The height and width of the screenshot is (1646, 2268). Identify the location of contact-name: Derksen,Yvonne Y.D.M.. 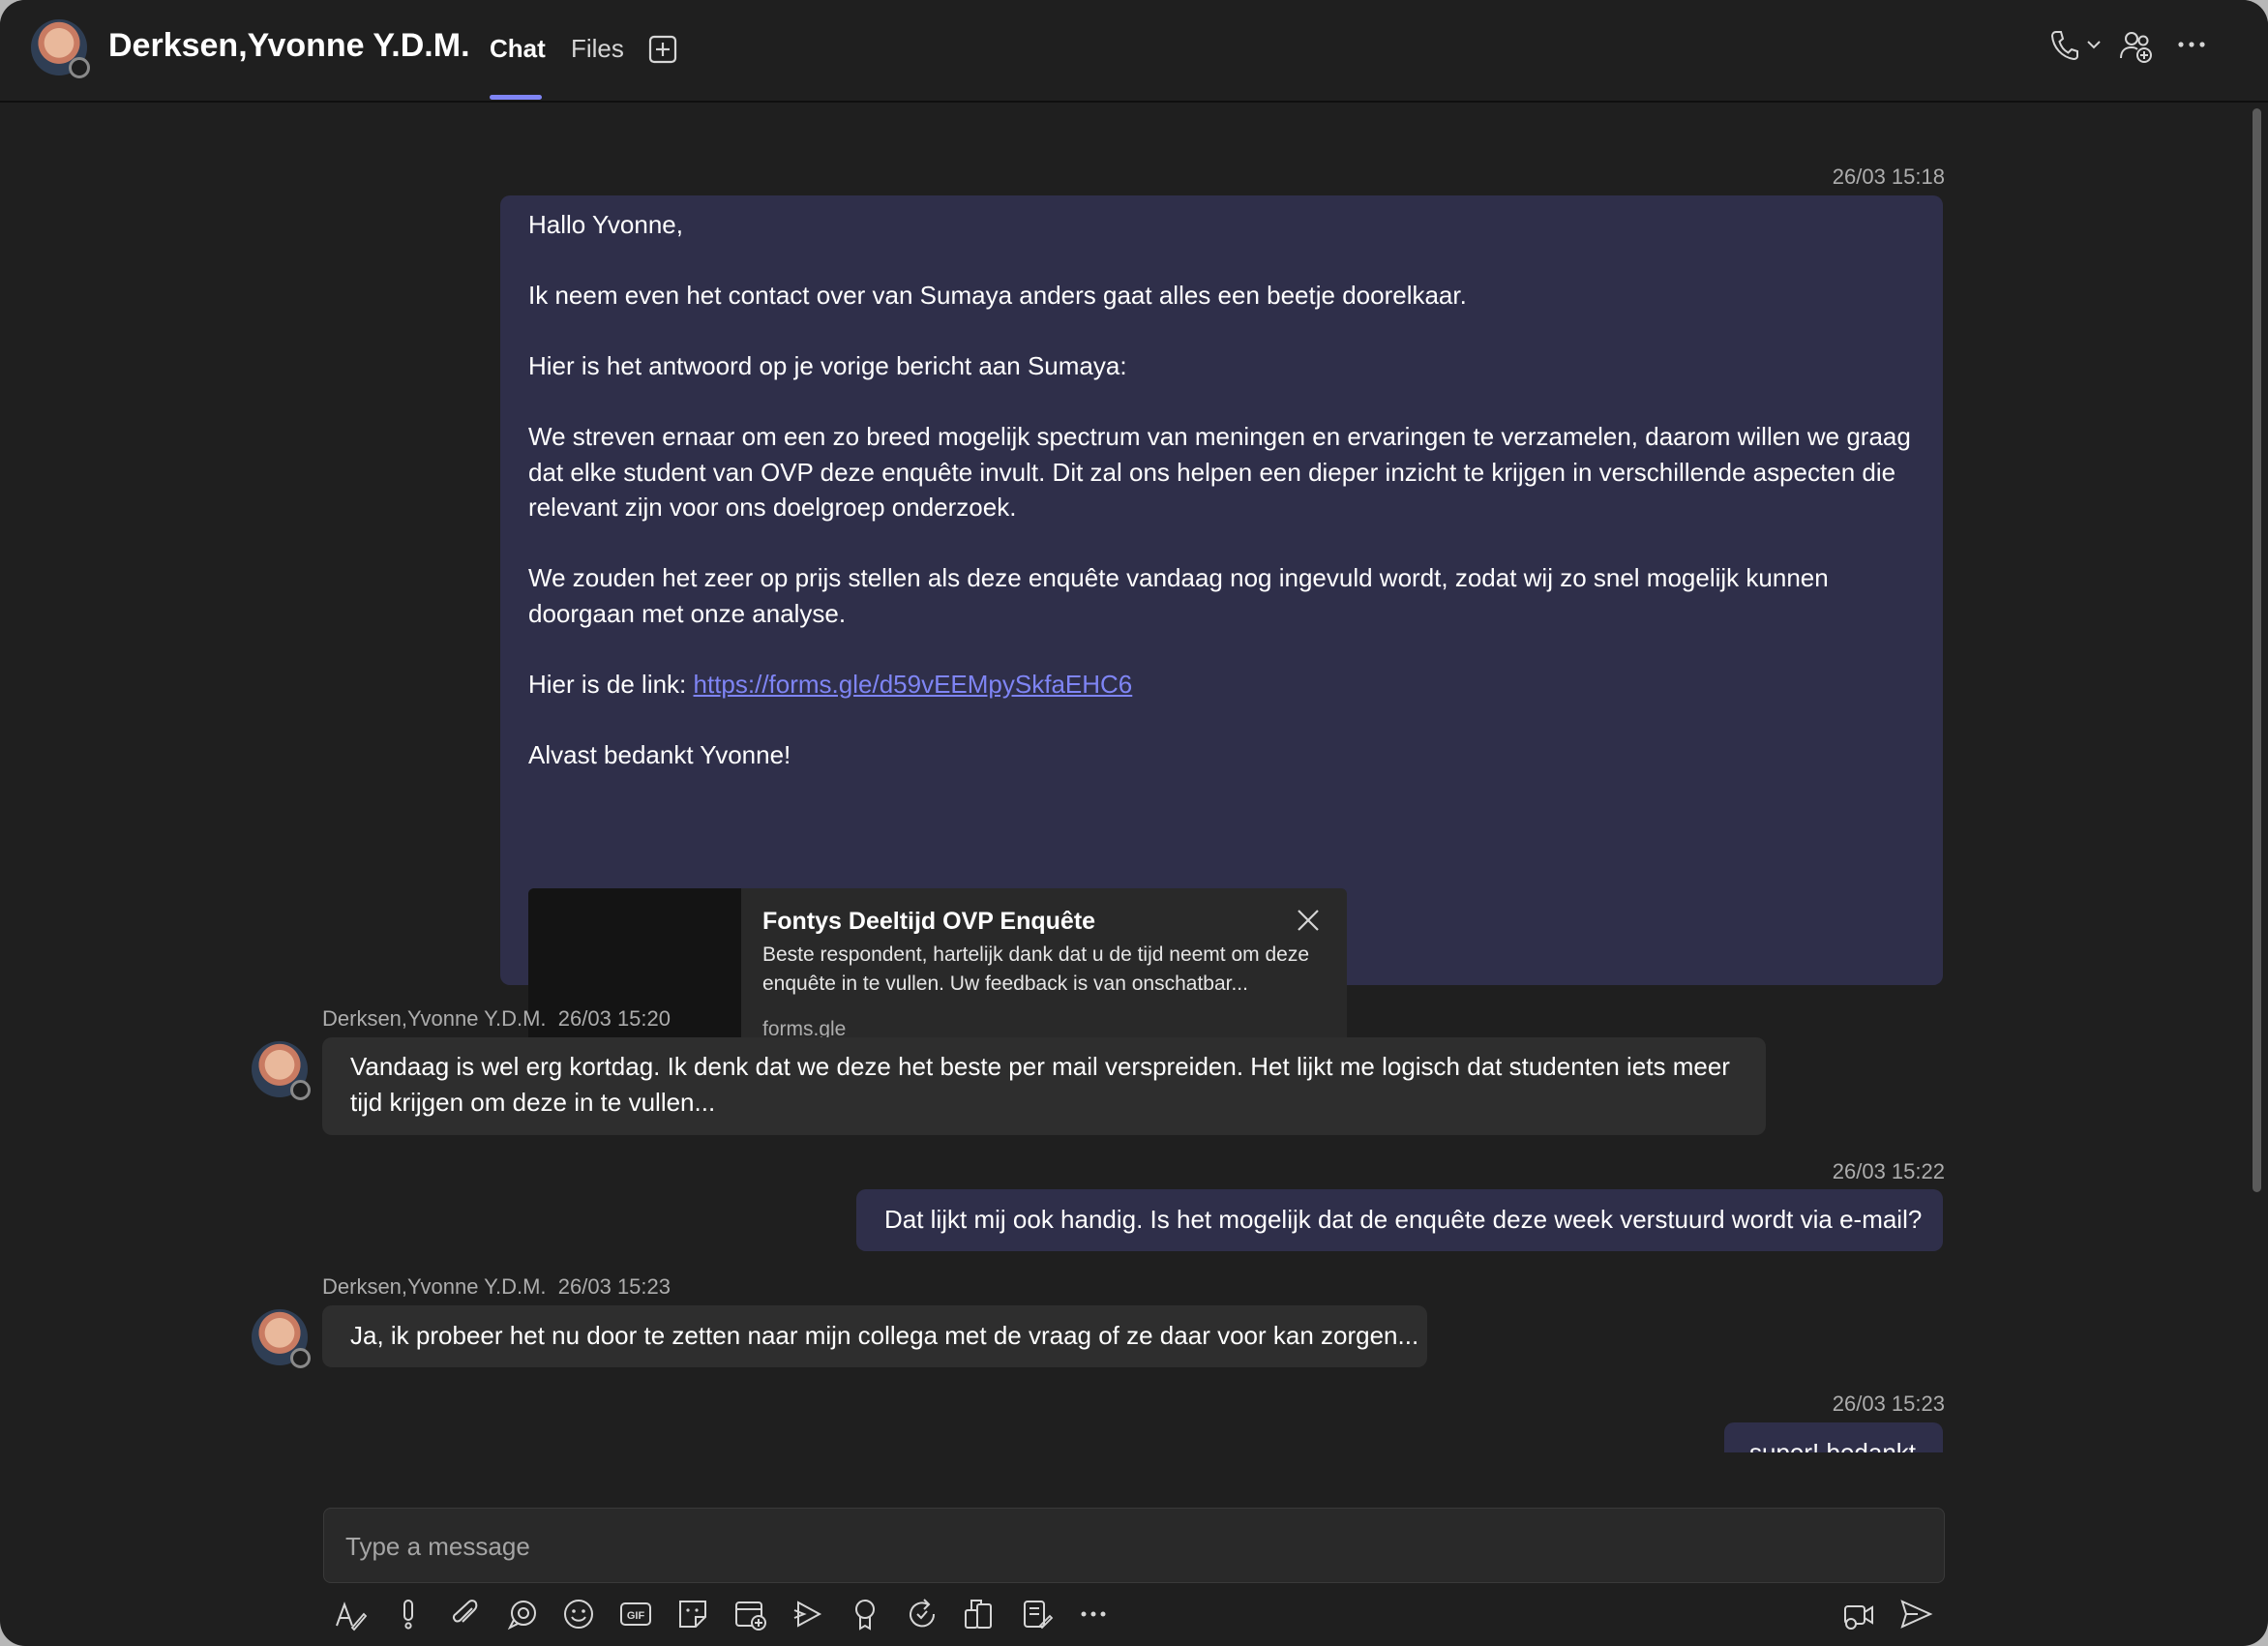
(289, 46).